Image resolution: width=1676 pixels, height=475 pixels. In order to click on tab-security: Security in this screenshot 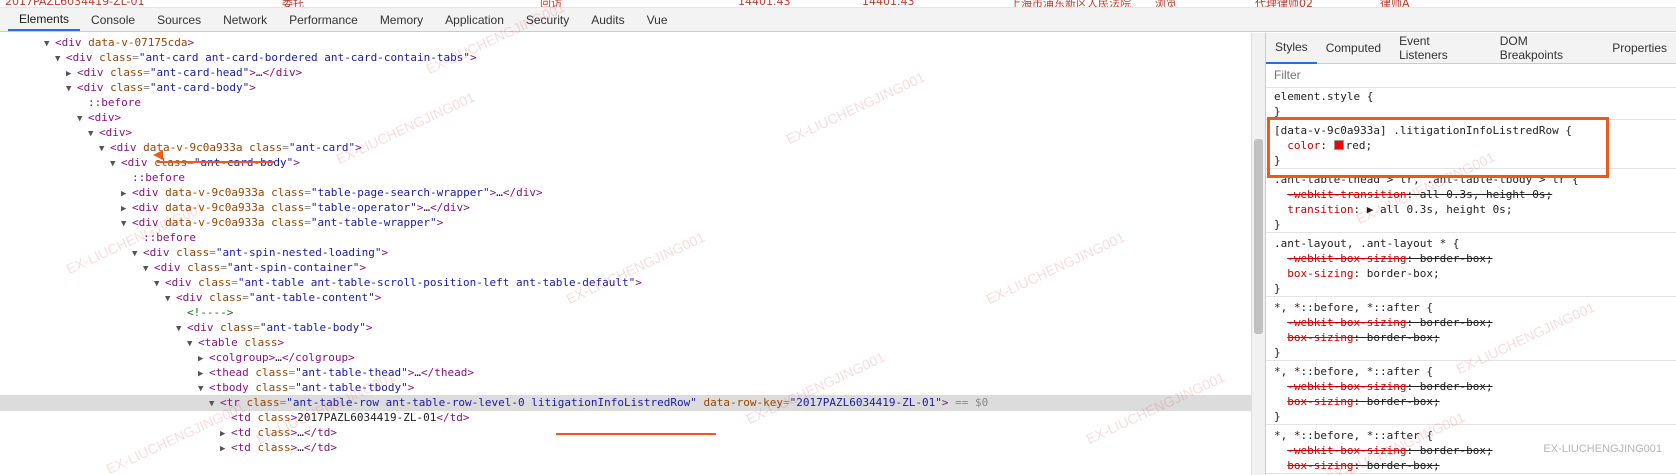, I will do `click(547, 19)`.